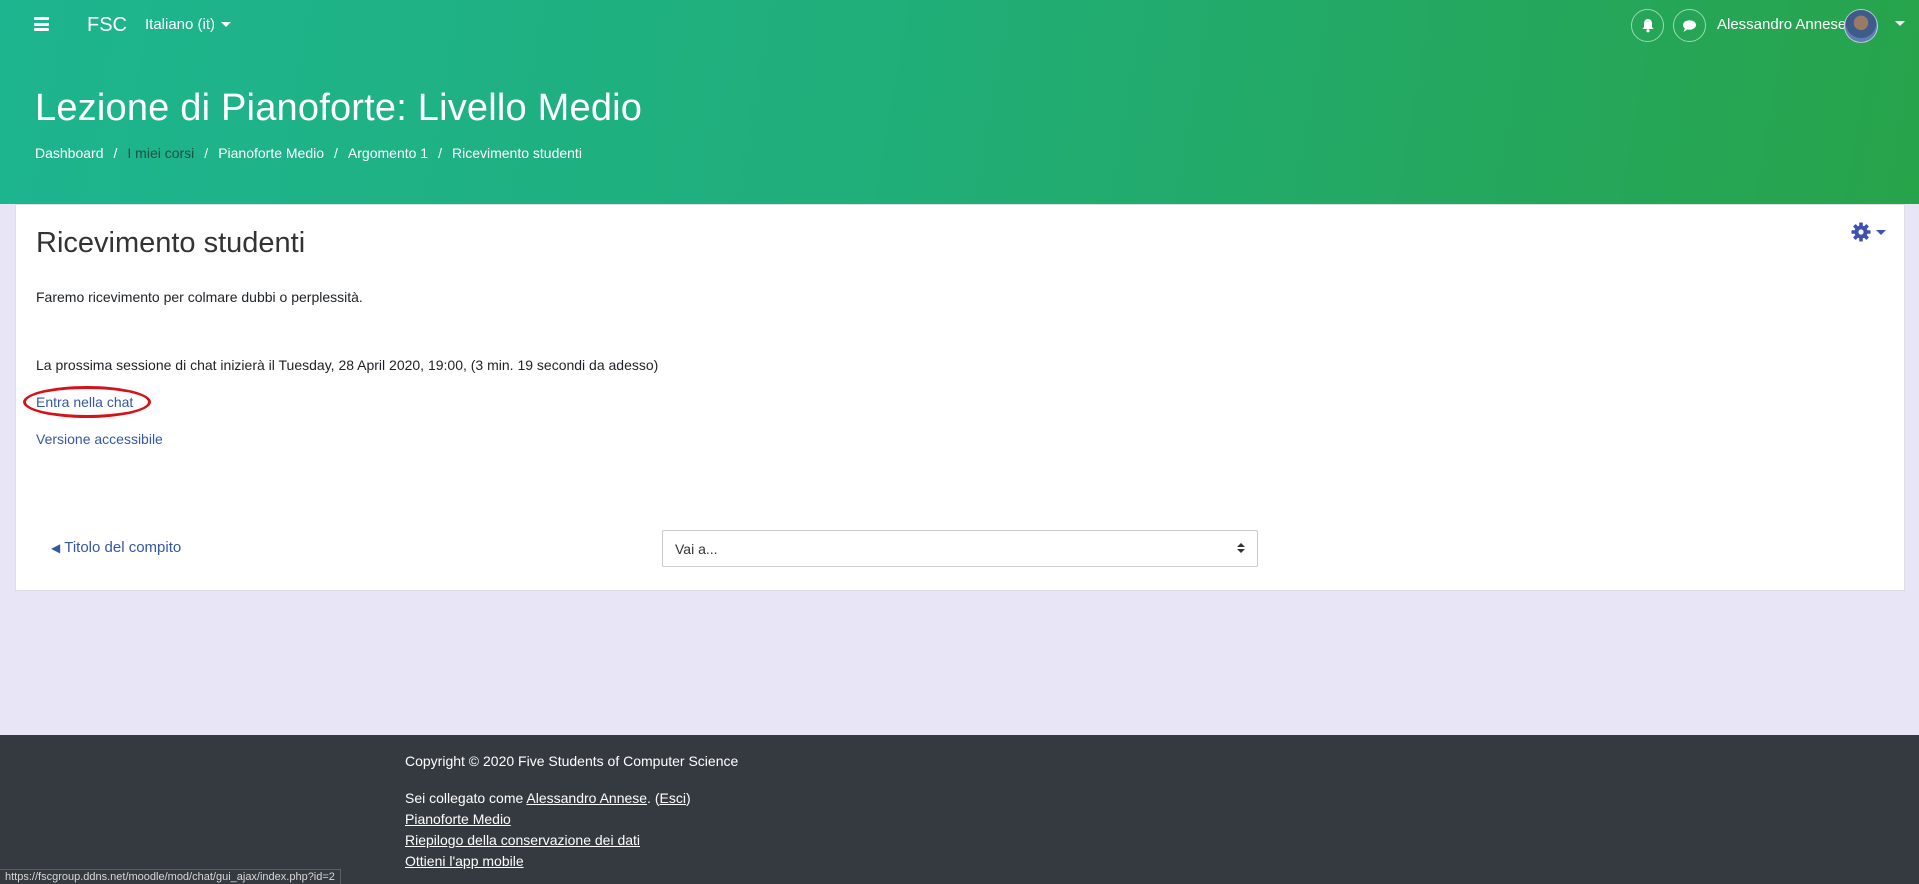 The height and width of the screenshot is (884, 1919). Describe the element at coordinates (466, 798) in the screenshot. I see `logged-in-prefix: Sei collegato come` at that location.